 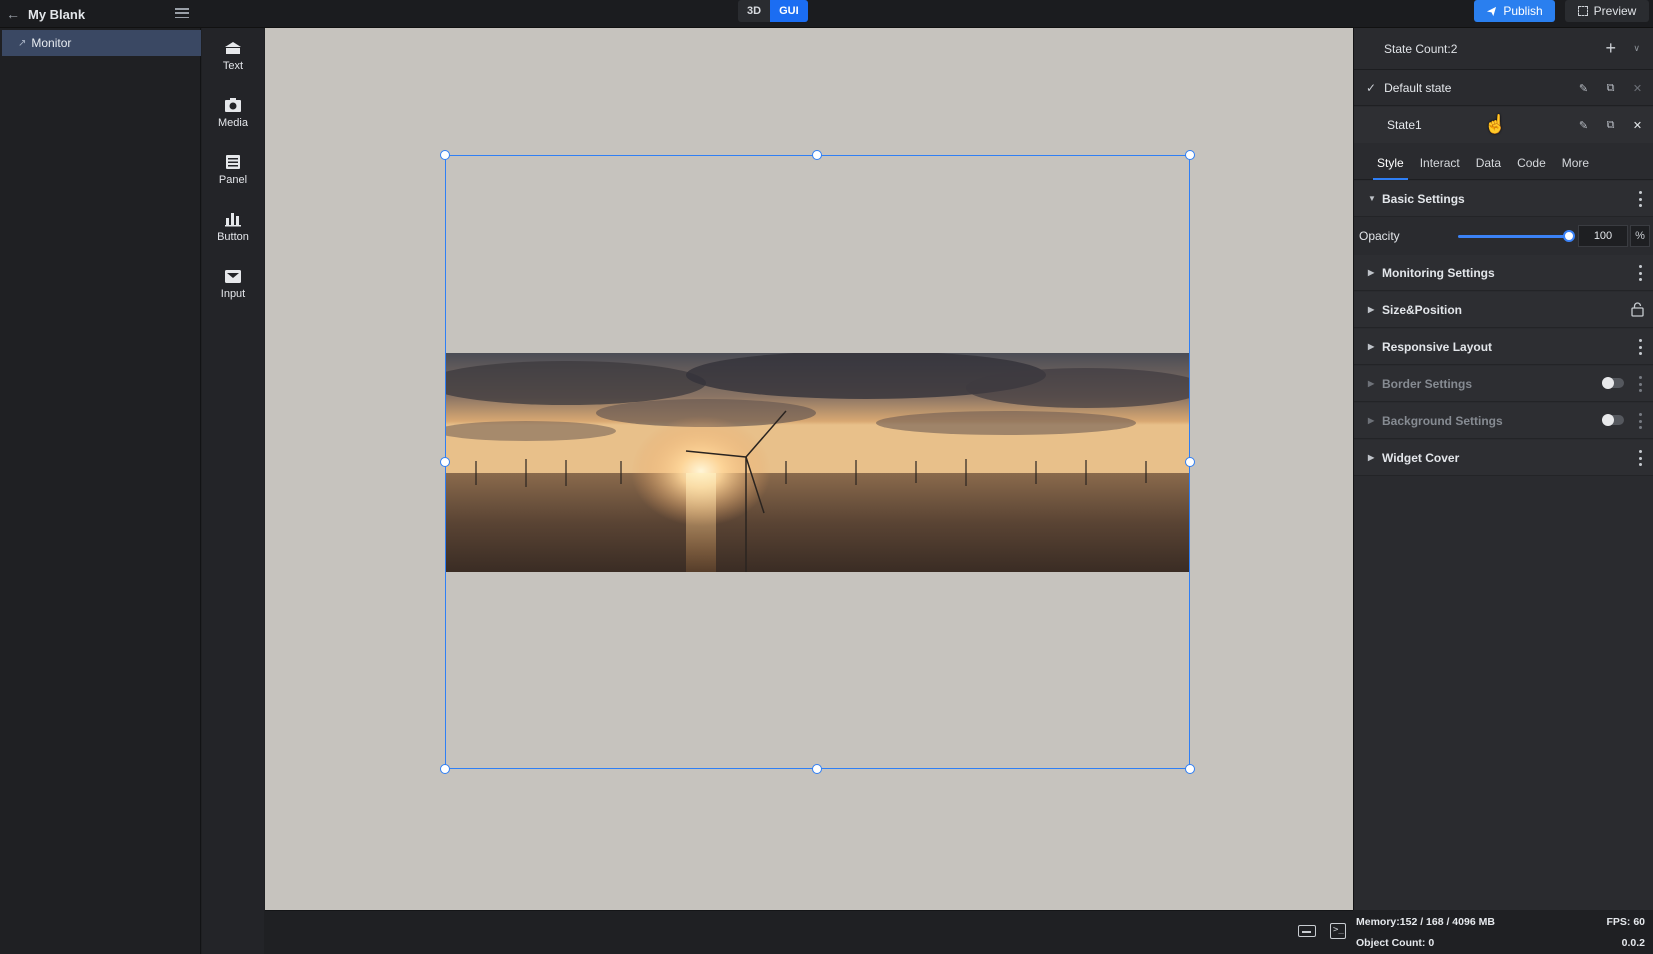 I want to click on paper-plane-icon, so click(x=1492, y=11).